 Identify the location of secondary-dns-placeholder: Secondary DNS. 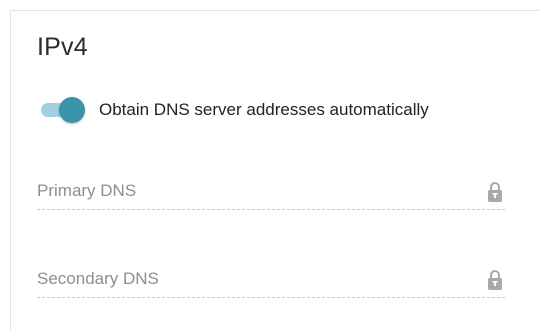
(98, 278).